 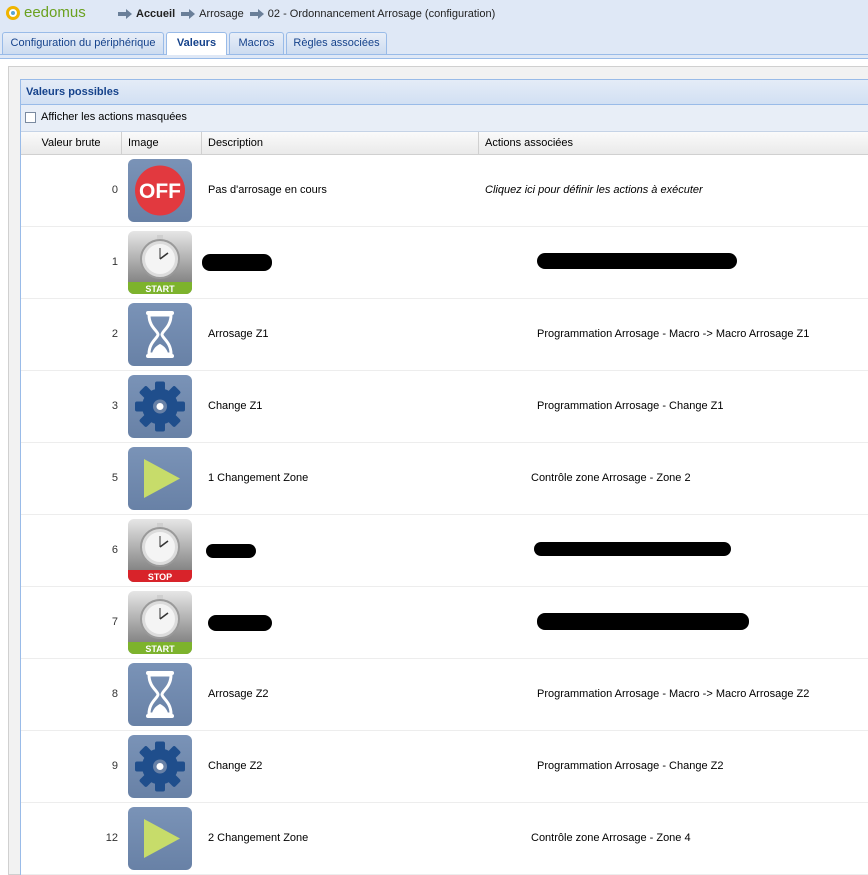 I want to click on off-icon: OFF, so click(x=160, y=190).